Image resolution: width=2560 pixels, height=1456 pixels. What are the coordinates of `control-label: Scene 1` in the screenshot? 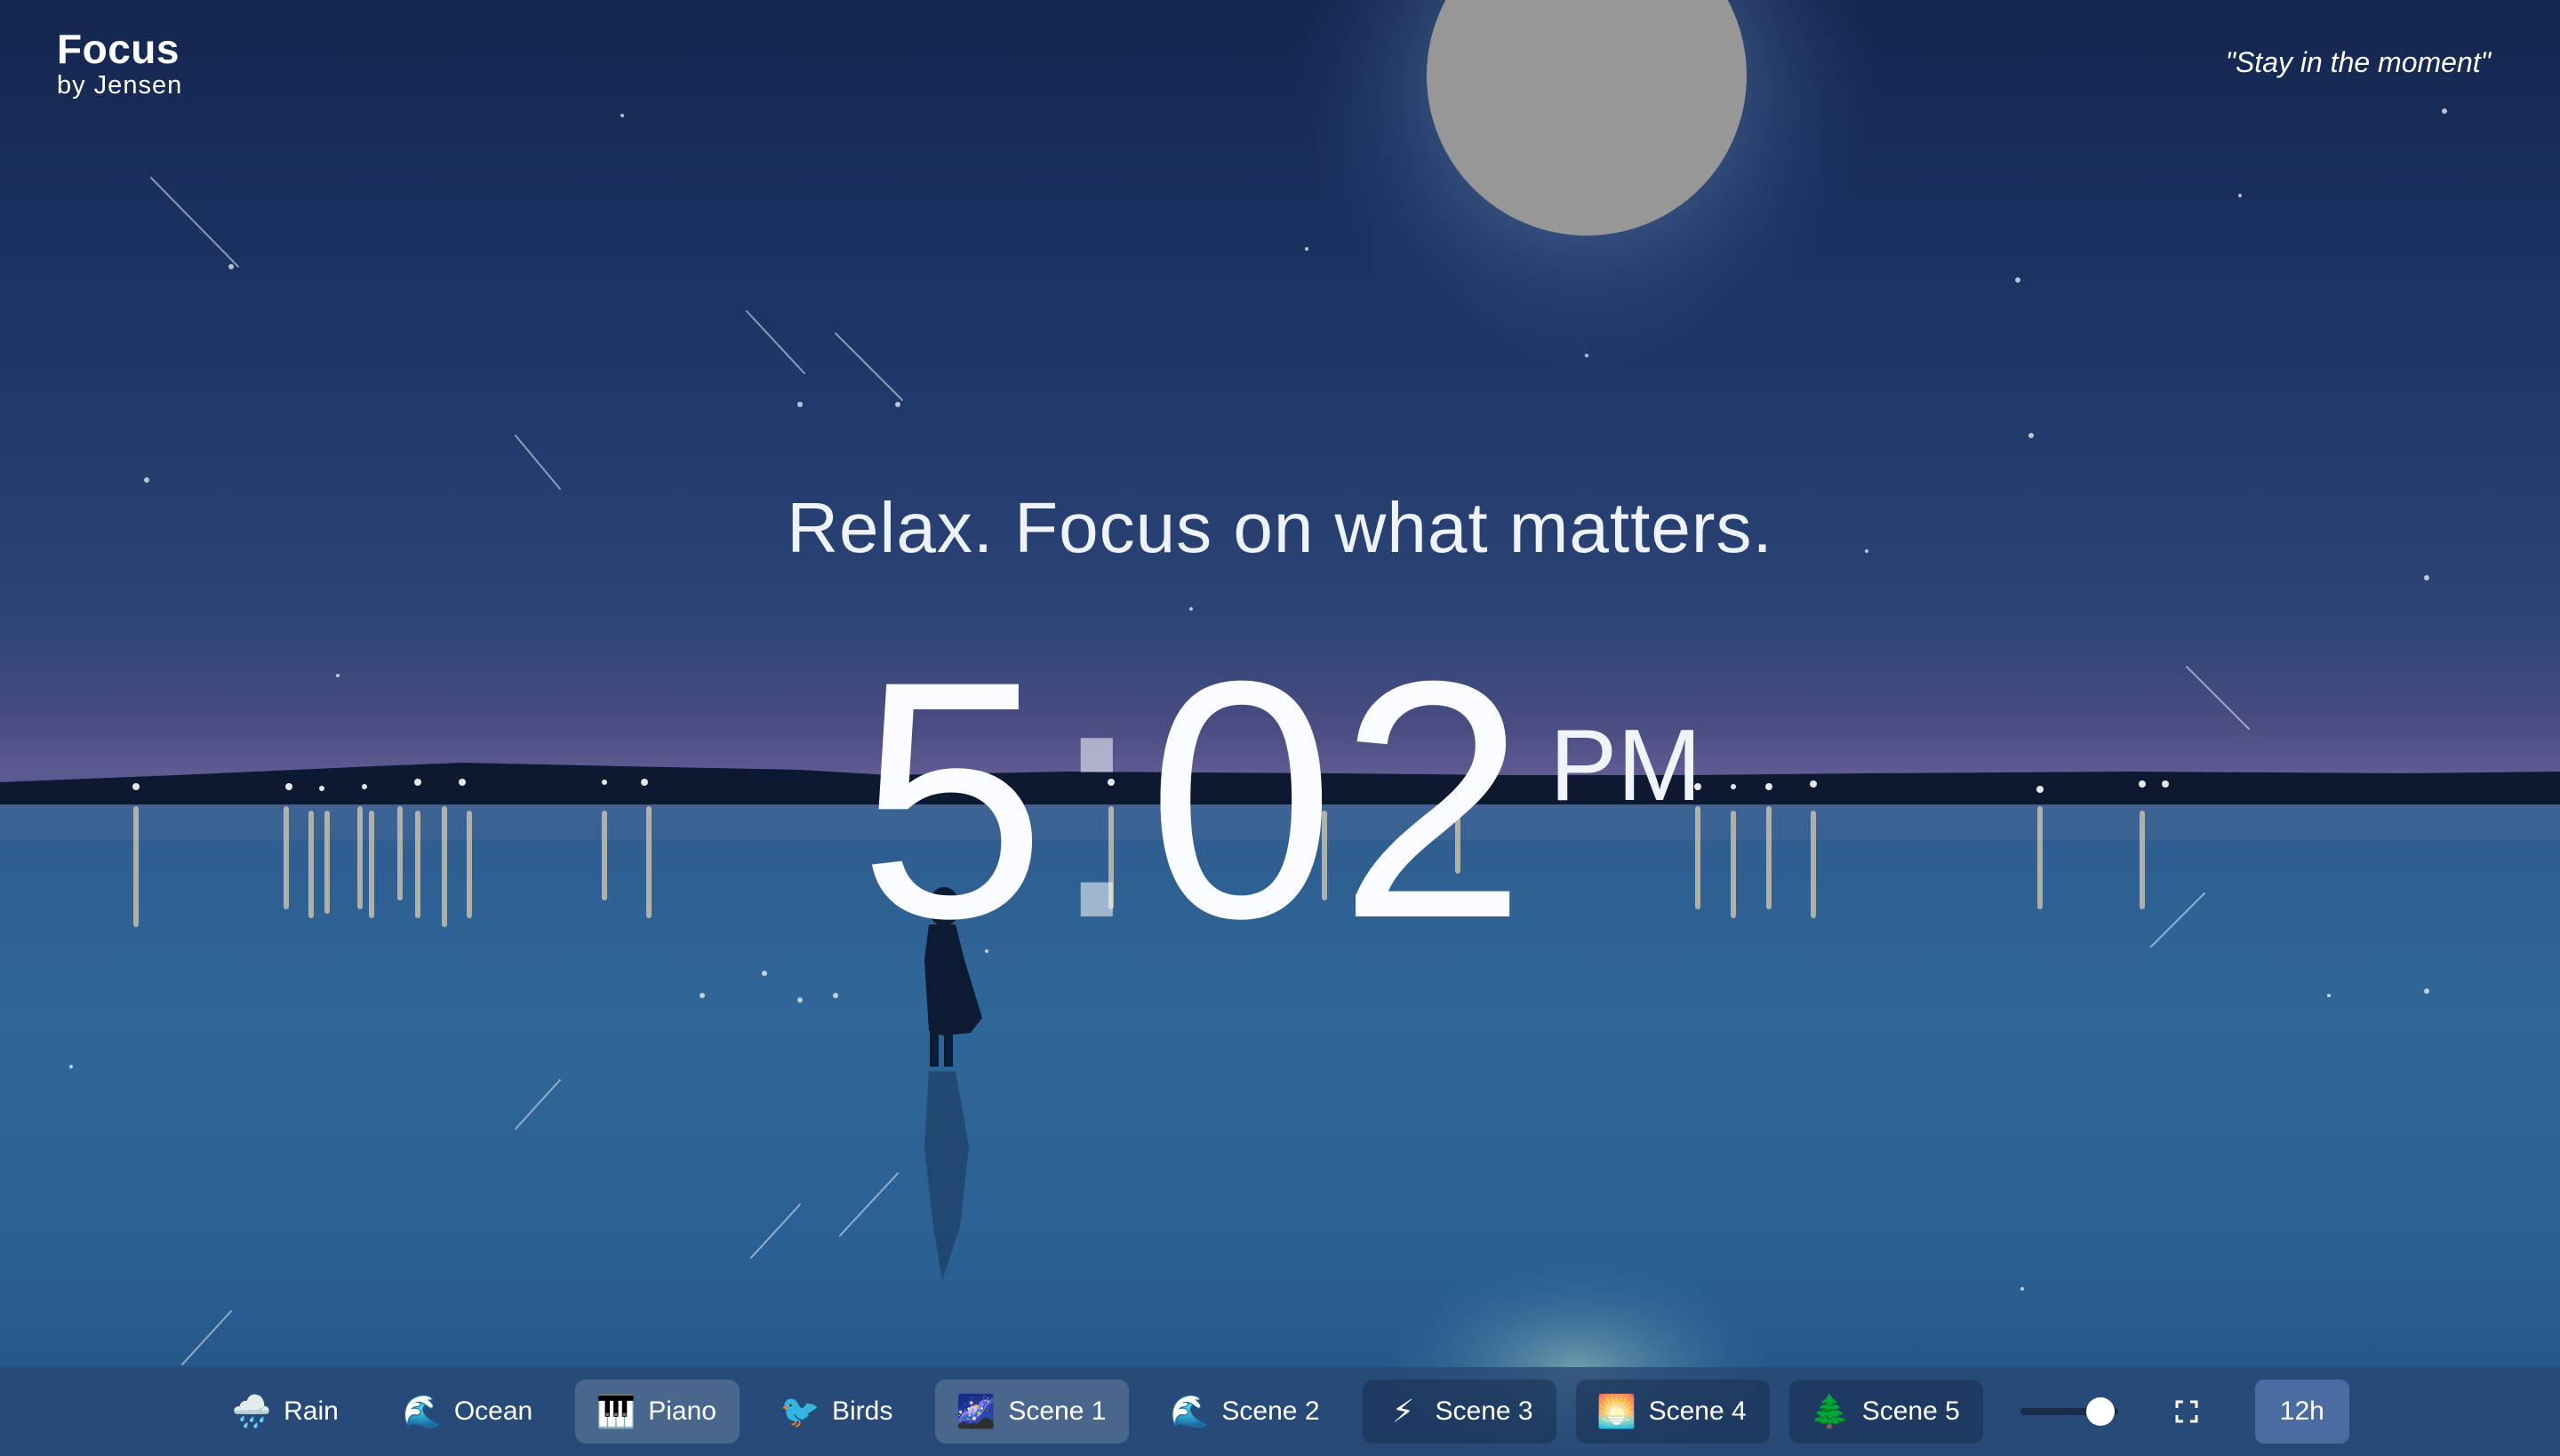 It's located at (1057, 1411).